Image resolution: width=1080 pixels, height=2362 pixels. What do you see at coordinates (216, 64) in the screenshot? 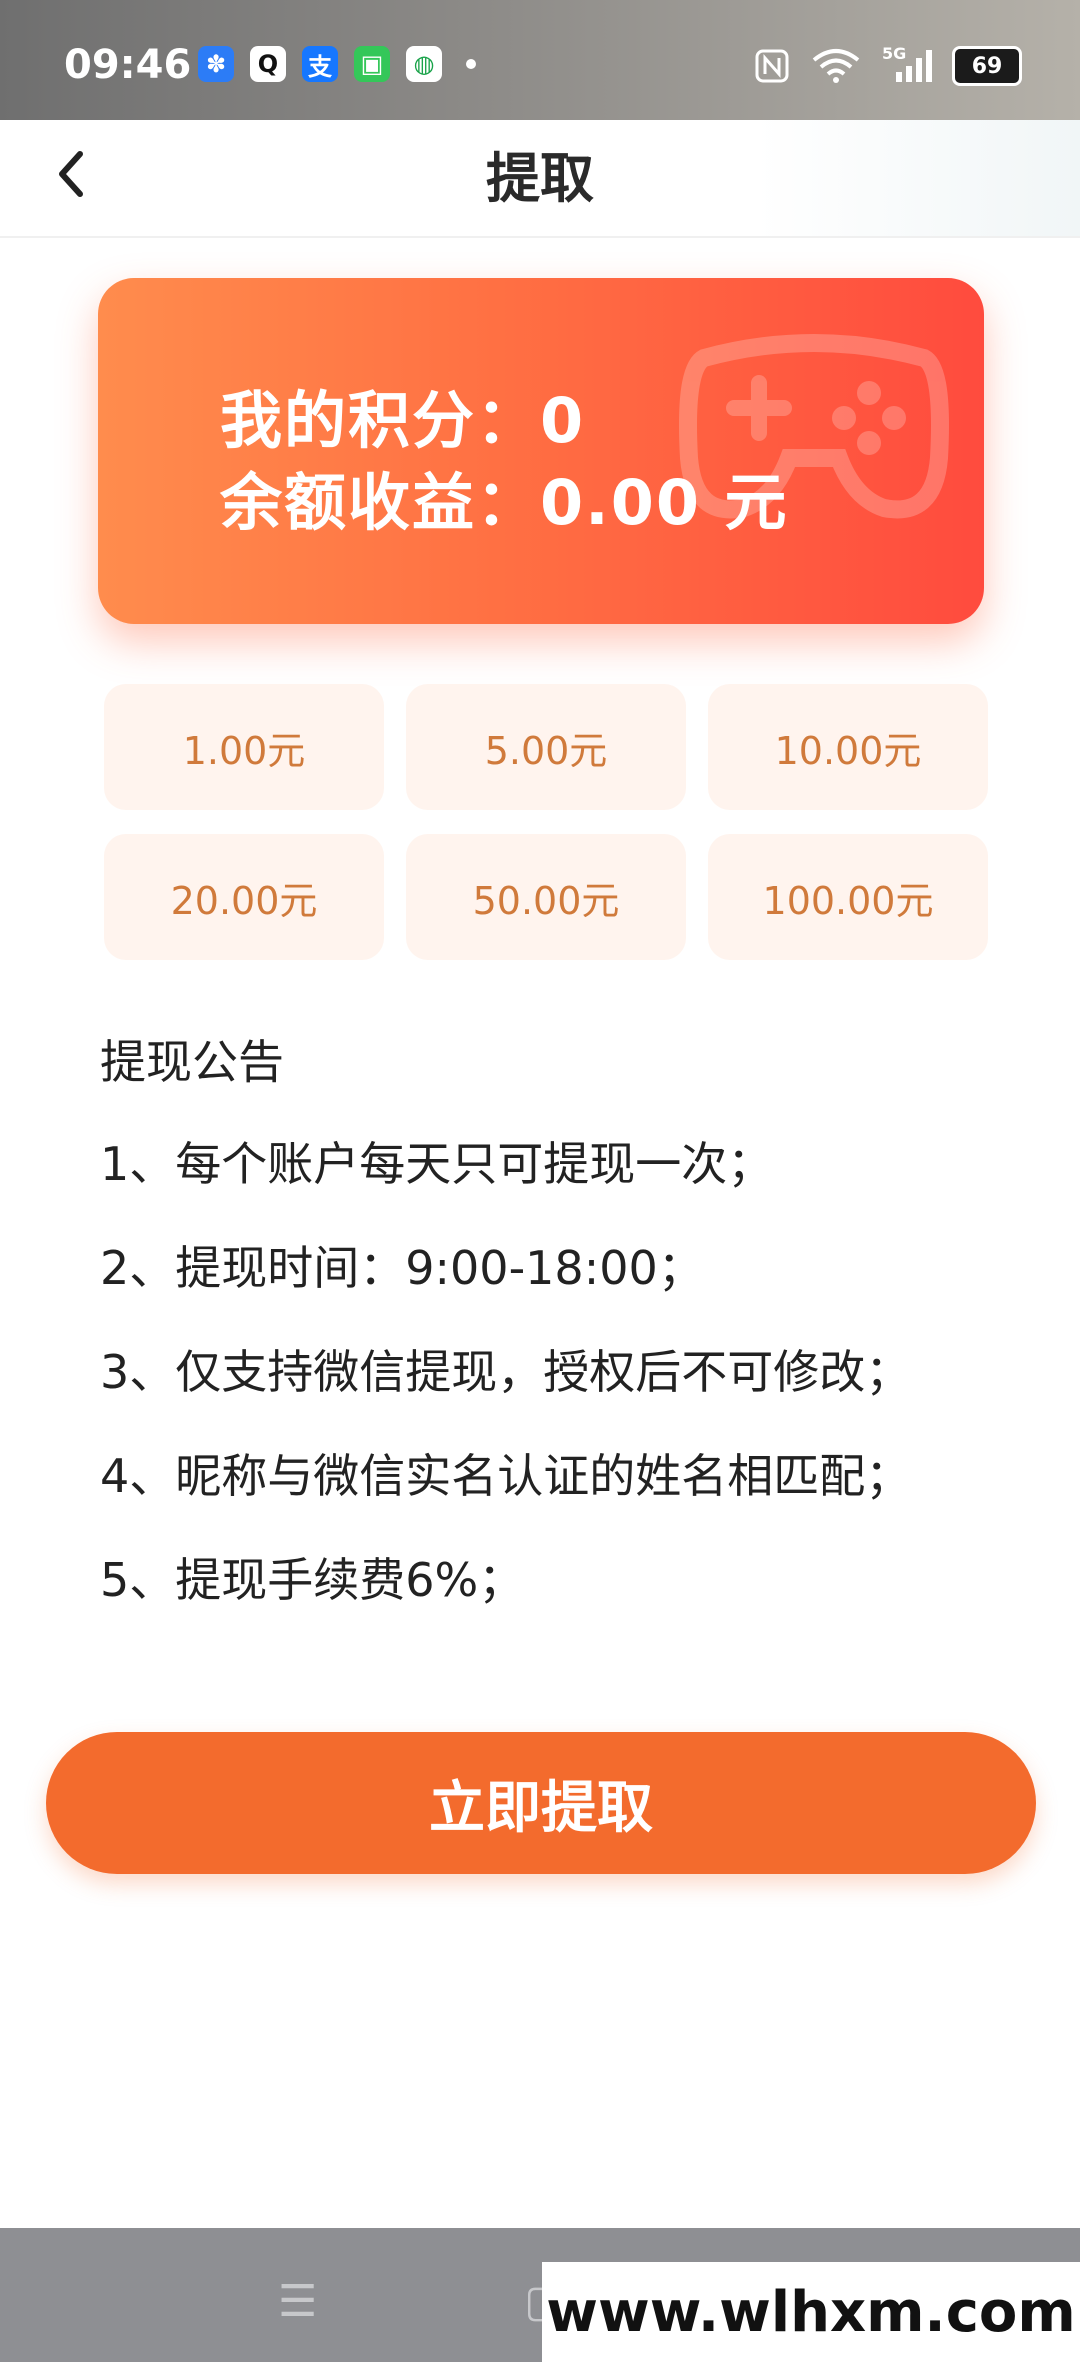
I see `pinwheel-app-icon: ✽` at bounding box center [216, 64].